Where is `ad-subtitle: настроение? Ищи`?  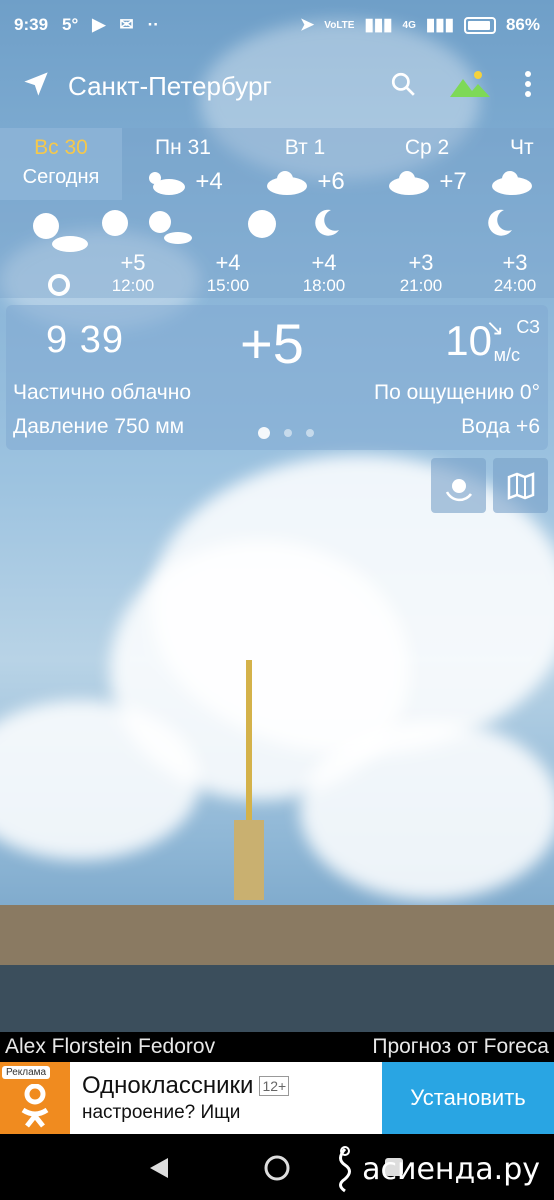 ad-subtitle: настроение? Ищи is located at coordinates (161, 1112).